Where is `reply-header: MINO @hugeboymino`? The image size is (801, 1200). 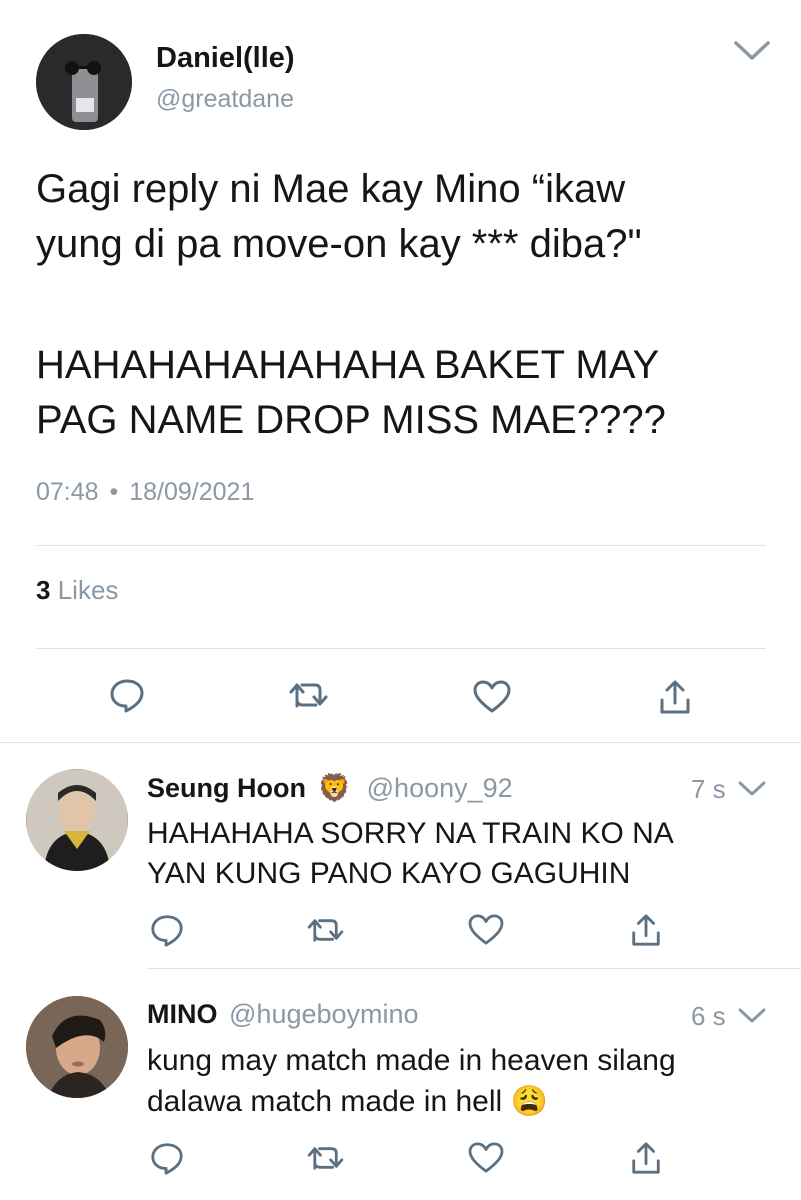
reply-header: MINO @hugeboymino is located at coordinates (283, 1014).